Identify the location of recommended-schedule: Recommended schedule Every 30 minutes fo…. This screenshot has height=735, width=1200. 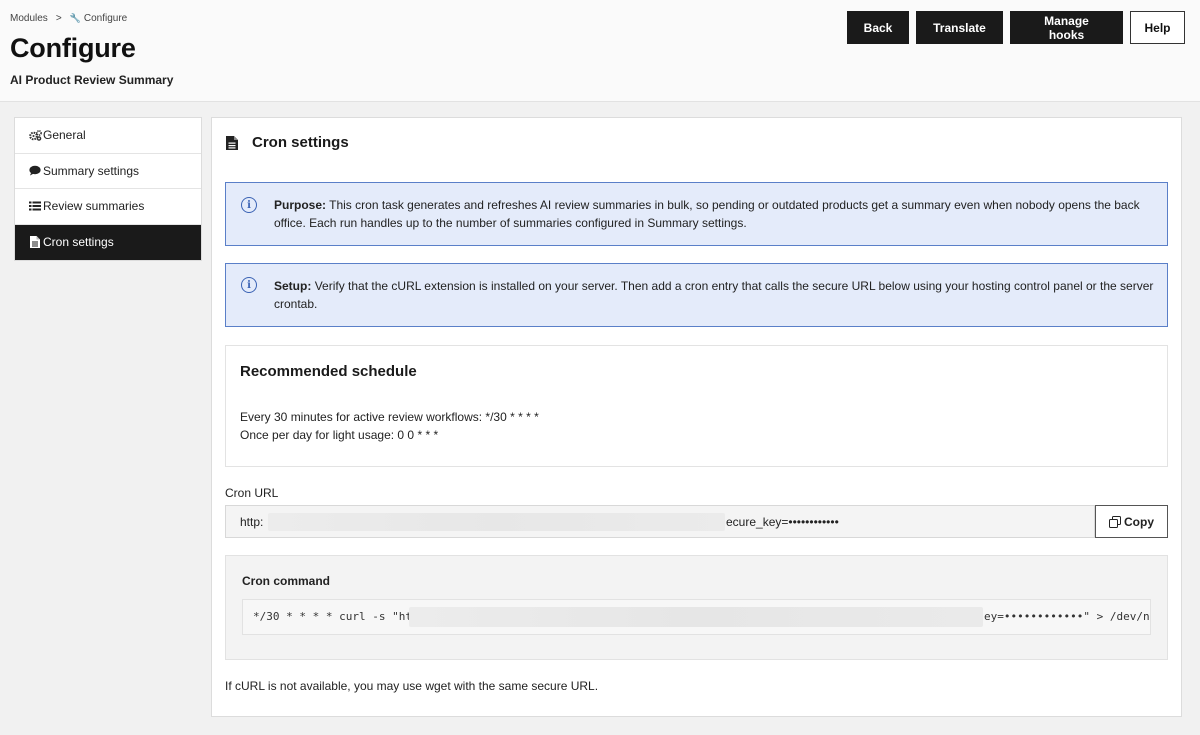
(696, 406).